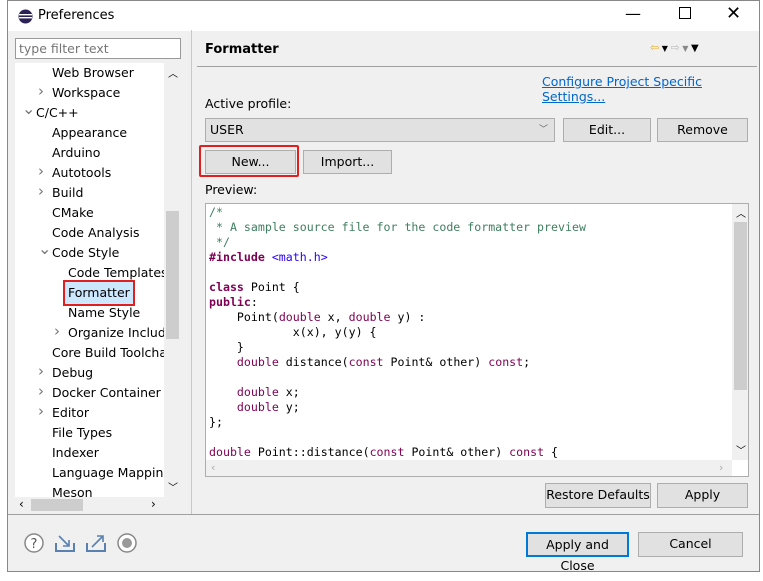  Describe the element at coordinates (98, 48) in the screenshot. I see `filter-input` at that location.